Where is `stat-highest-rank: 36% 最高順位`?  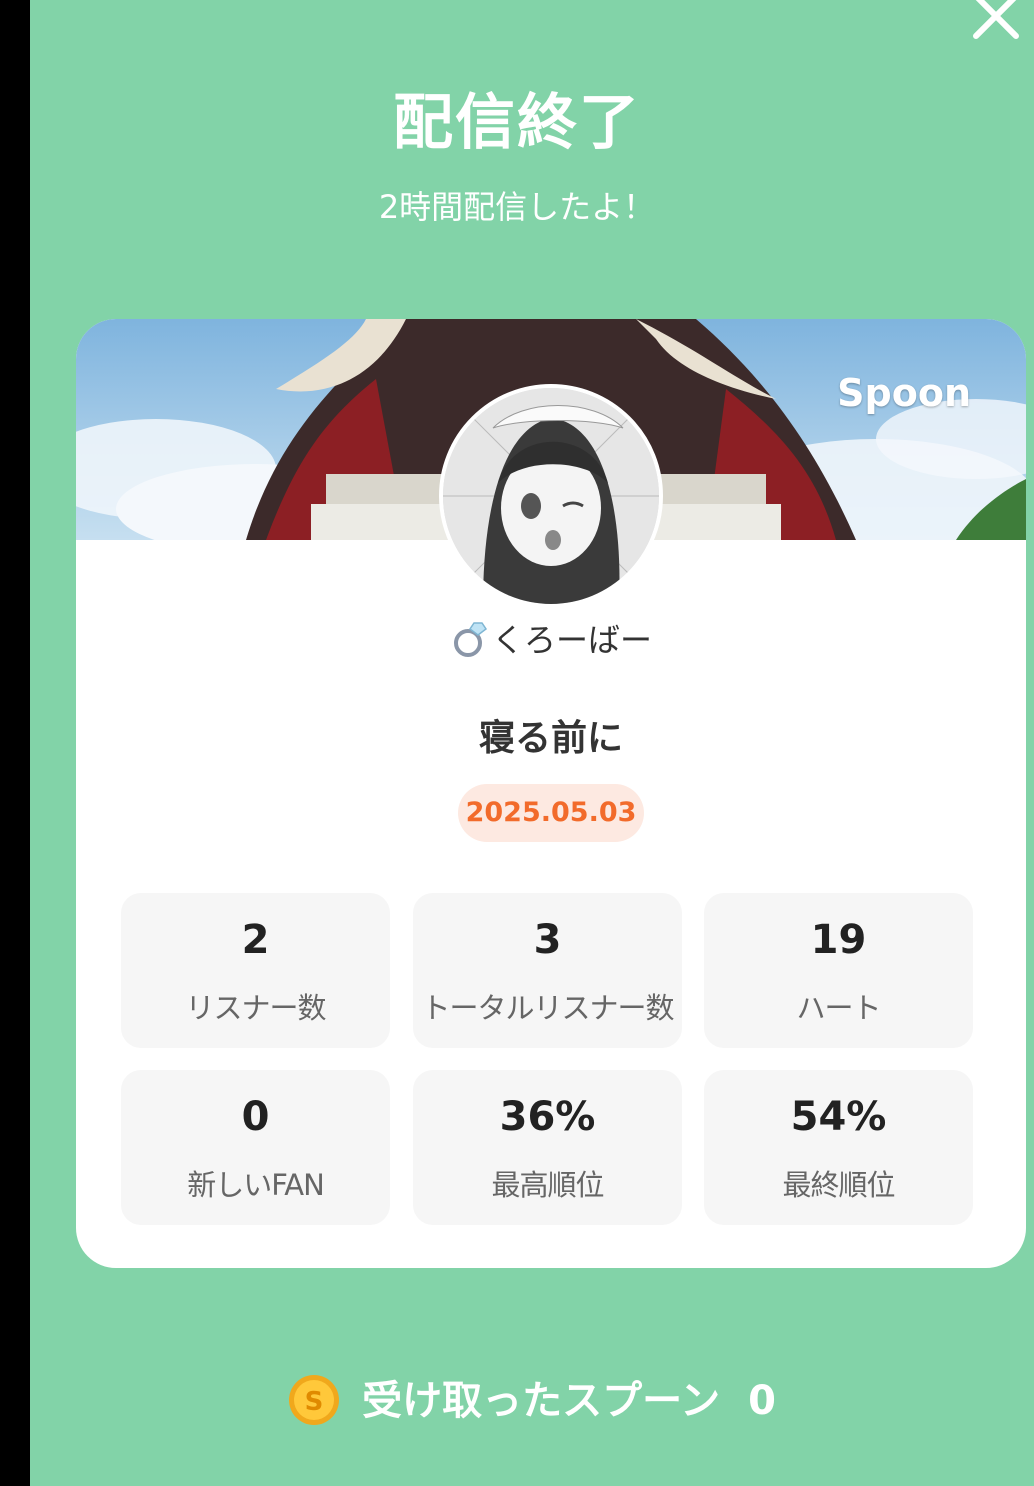 stat-highest-rank: 36% 最高順位 is located at coordinates (547, 1147).